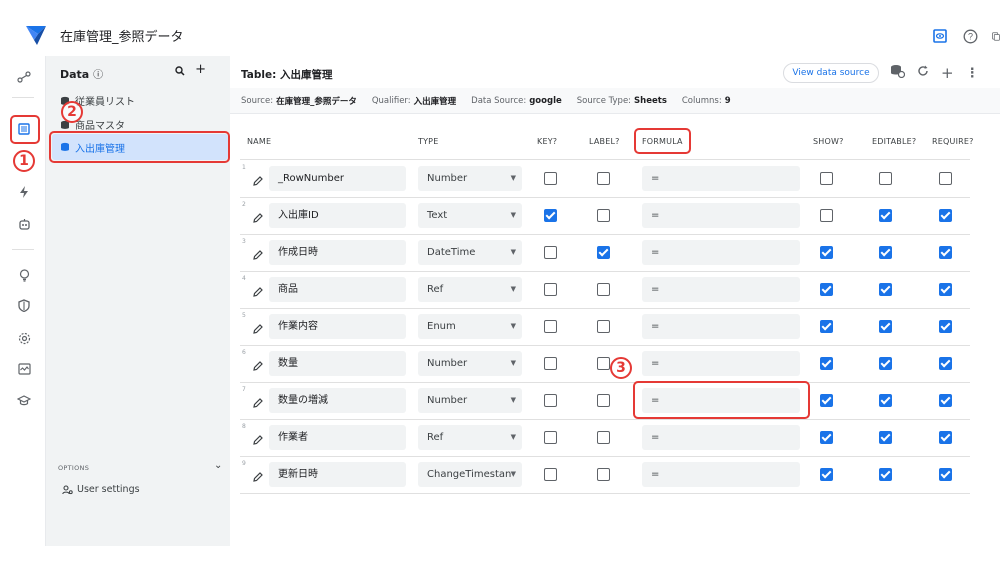 This screenshot has height=562, width=1000. Describe the element at coordinates (337, 289) in the screenshot. I see `column-name-field: 商品` at that location.